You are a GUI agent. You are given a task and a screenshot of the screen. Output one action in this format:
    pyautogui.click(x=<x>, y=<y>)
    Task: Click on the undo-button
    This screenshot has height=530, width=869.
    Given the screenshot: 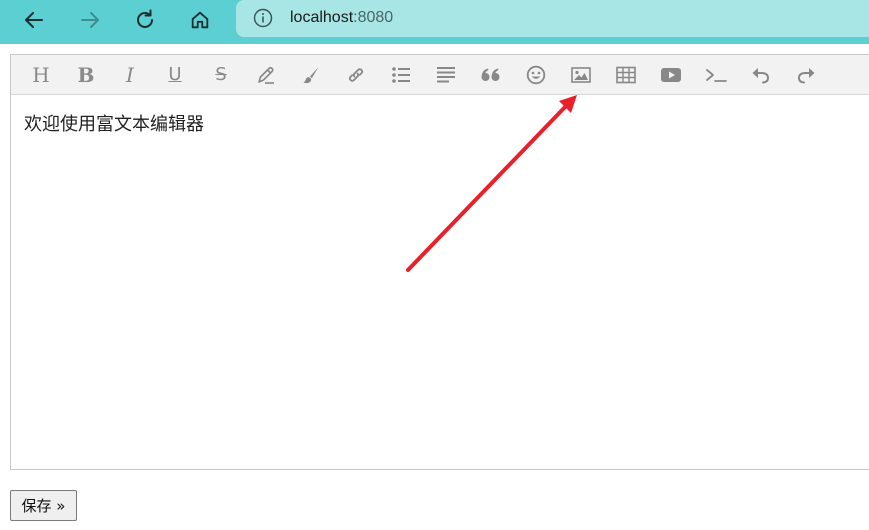 What is the action you would take?
    pyautogui.click(x=761, y=75)
    